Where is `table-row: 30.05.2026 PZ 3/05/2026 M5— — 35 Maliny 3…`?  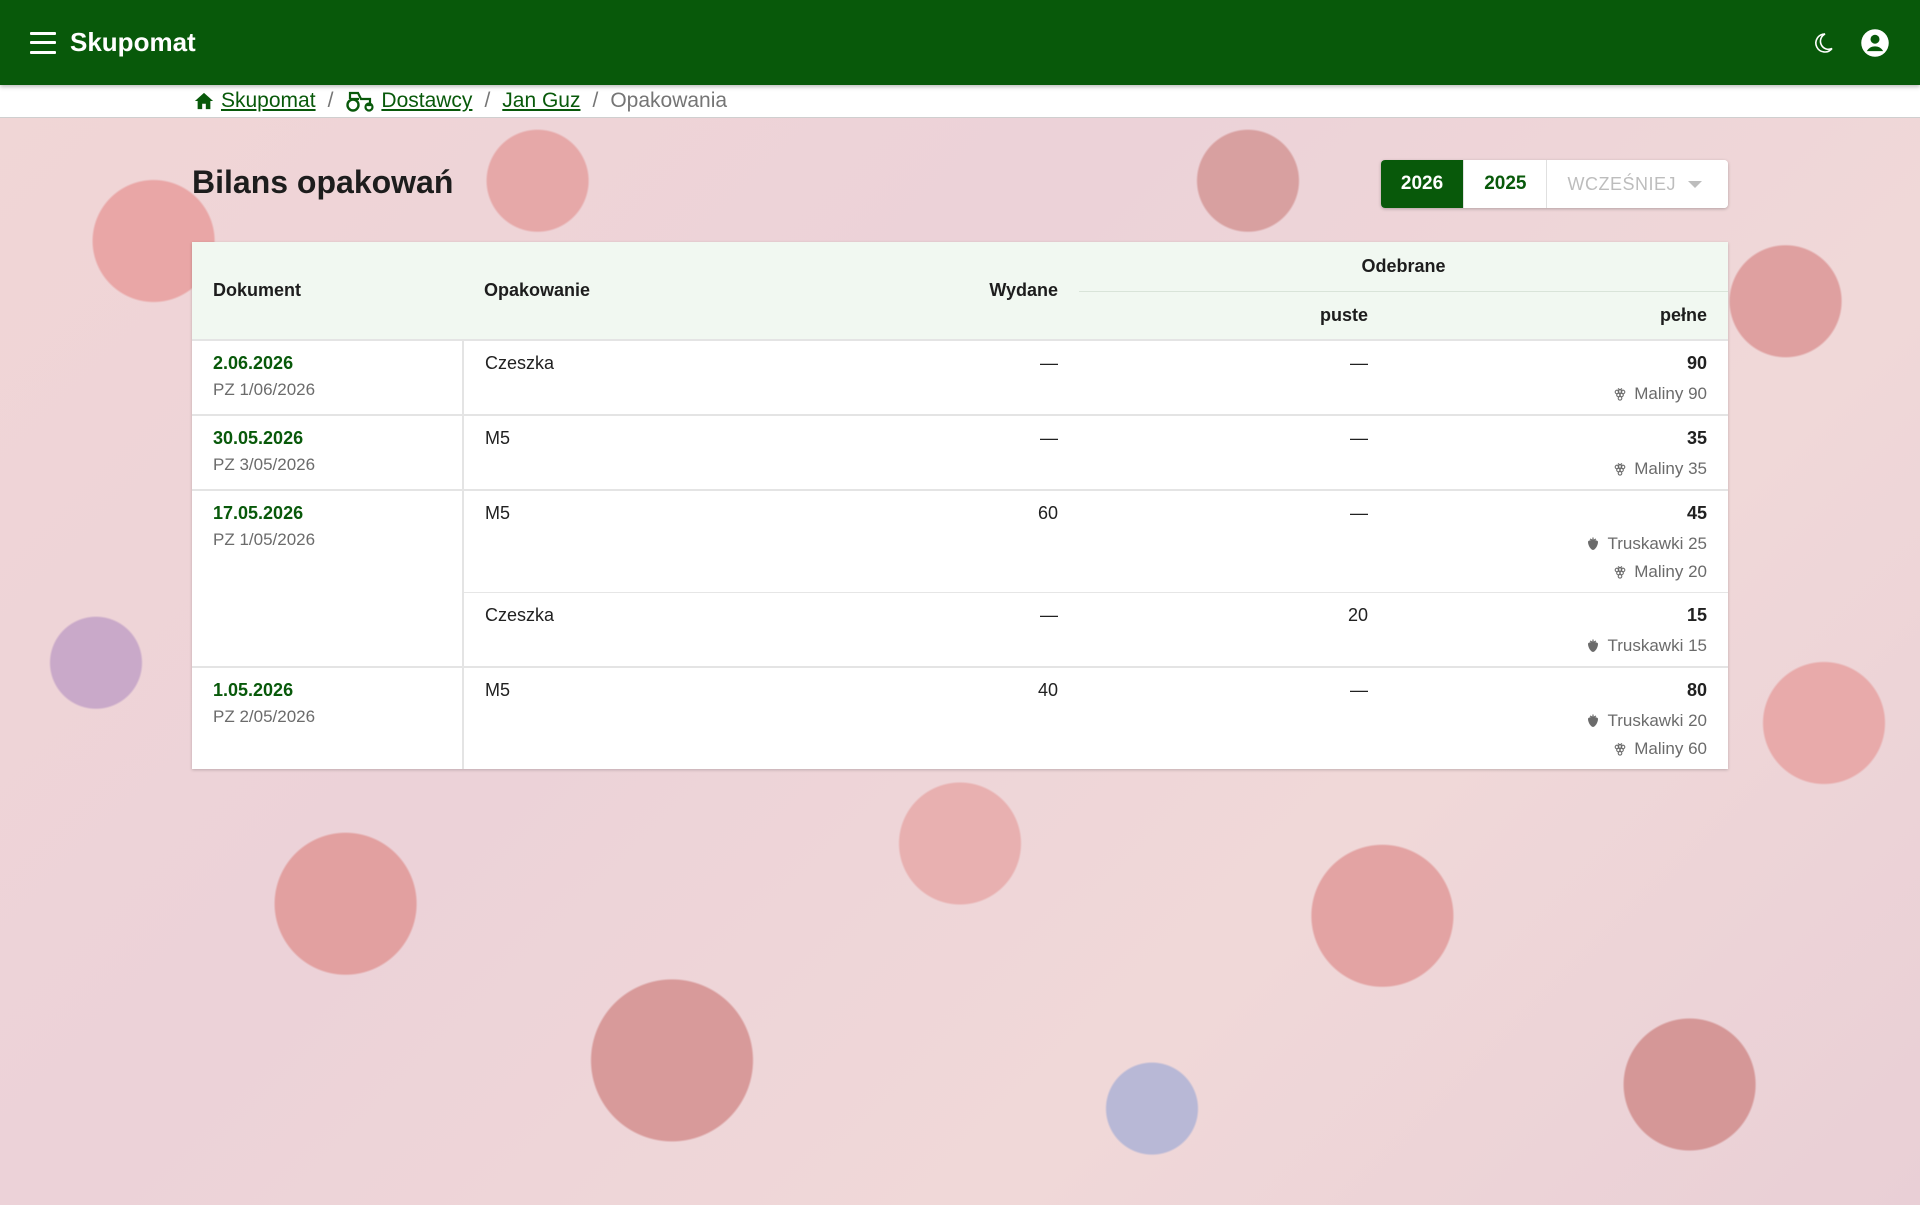
table-row: 30.05.2026 PZ 3/05/2026 M5— — 35 Maliny 3… is located at coordinates (960, 452).